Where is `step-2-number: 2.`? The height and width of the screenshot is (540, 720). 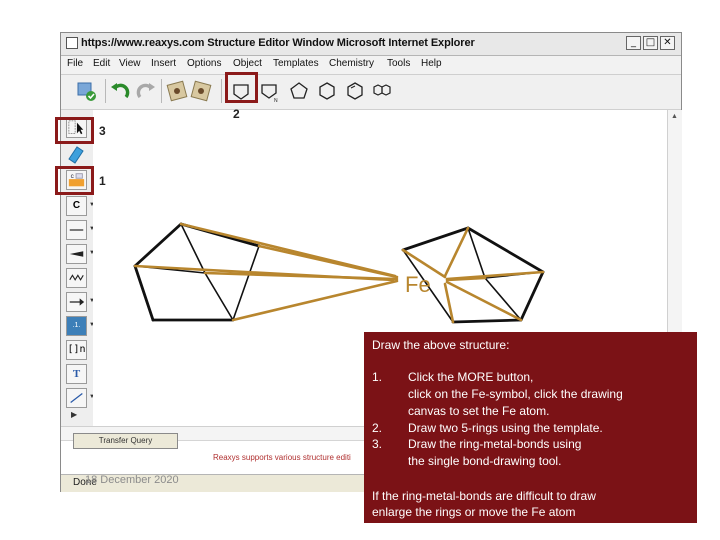
step-2-number: 2. is located at coordinates (377, 428).